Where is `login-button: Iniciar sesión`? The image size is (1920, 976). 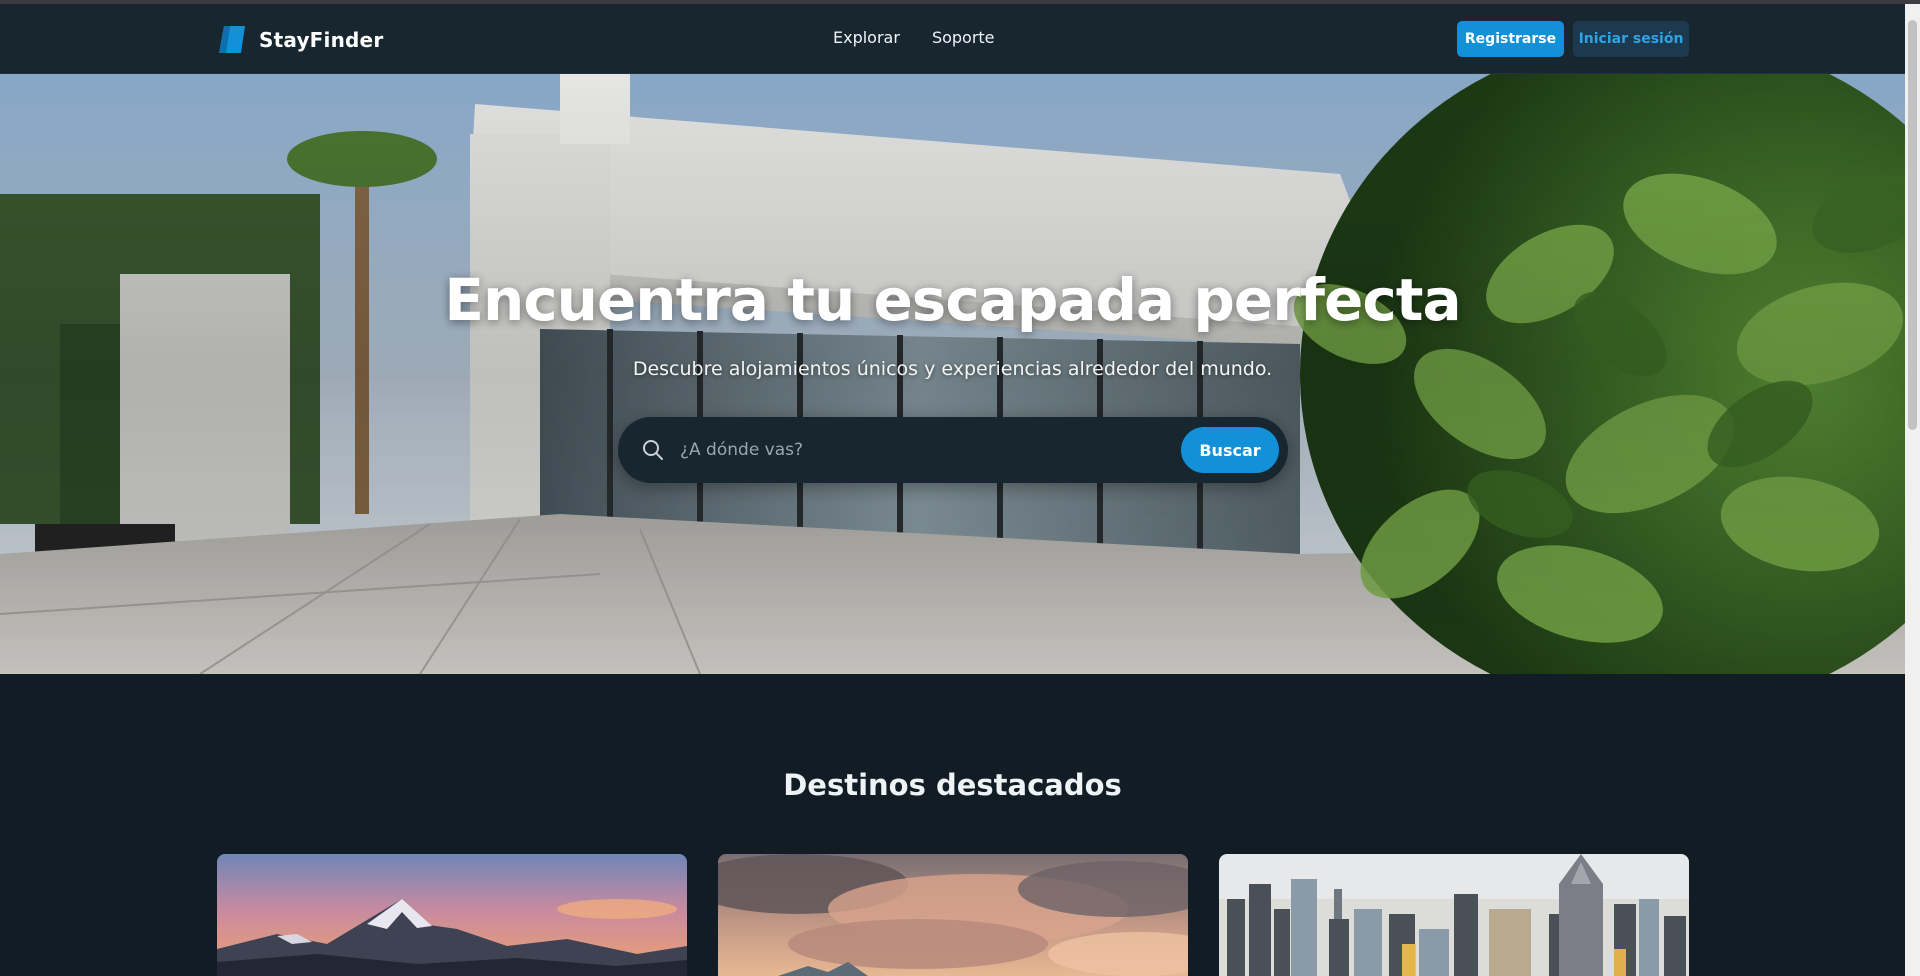
login-button: Iniciar sesión is located at coordinates (1631, 39).